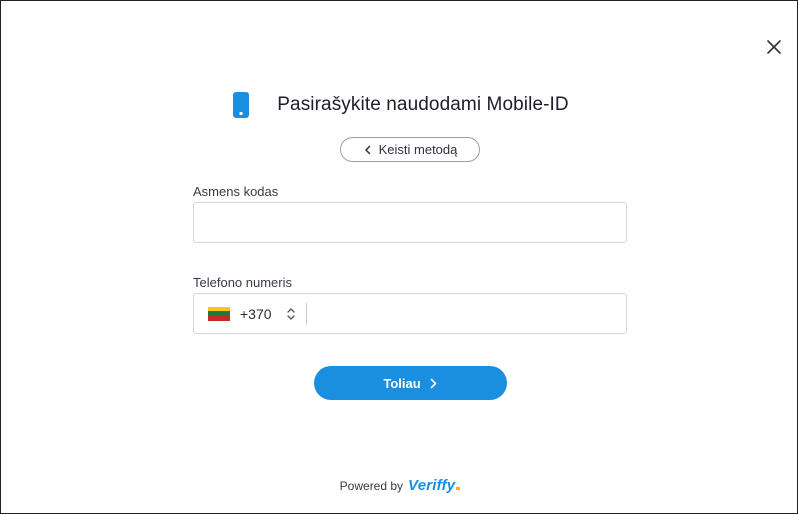 This screenshot has height=514, width=798. What do you see at coordinates (241, 105) in the screenshot?
I see `mobile-phone-icon` at bounding box center [241, 105].